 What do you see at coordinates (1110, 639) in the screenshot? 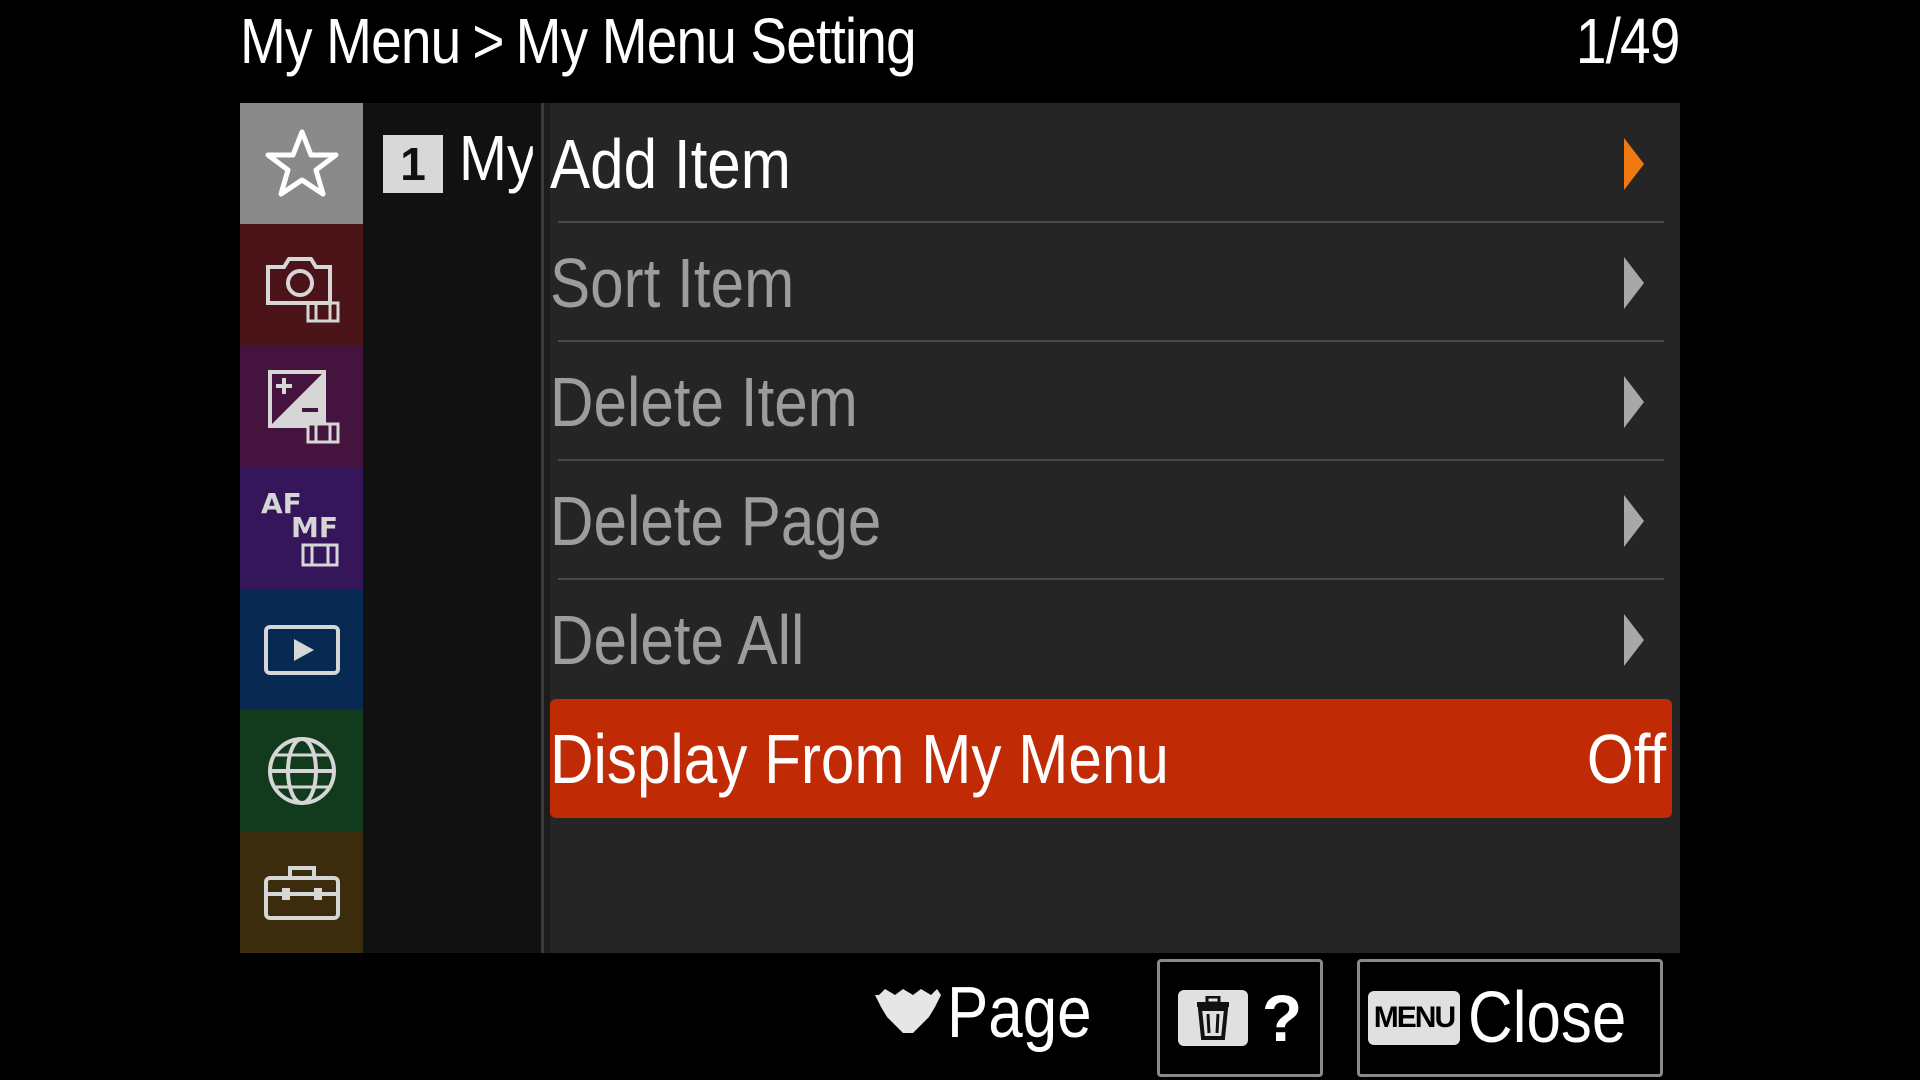
I see `menu-item-delete-all: Delete All` at bounding box center [1110, 639].